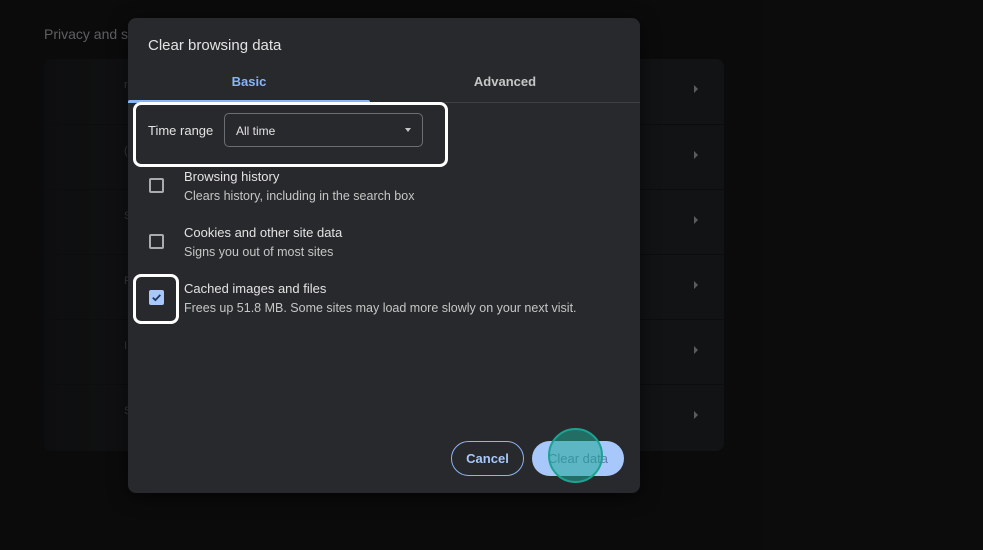 This screenshot has width=983, height=550. I want to click on time-range-select: All time, so click(323, 130).